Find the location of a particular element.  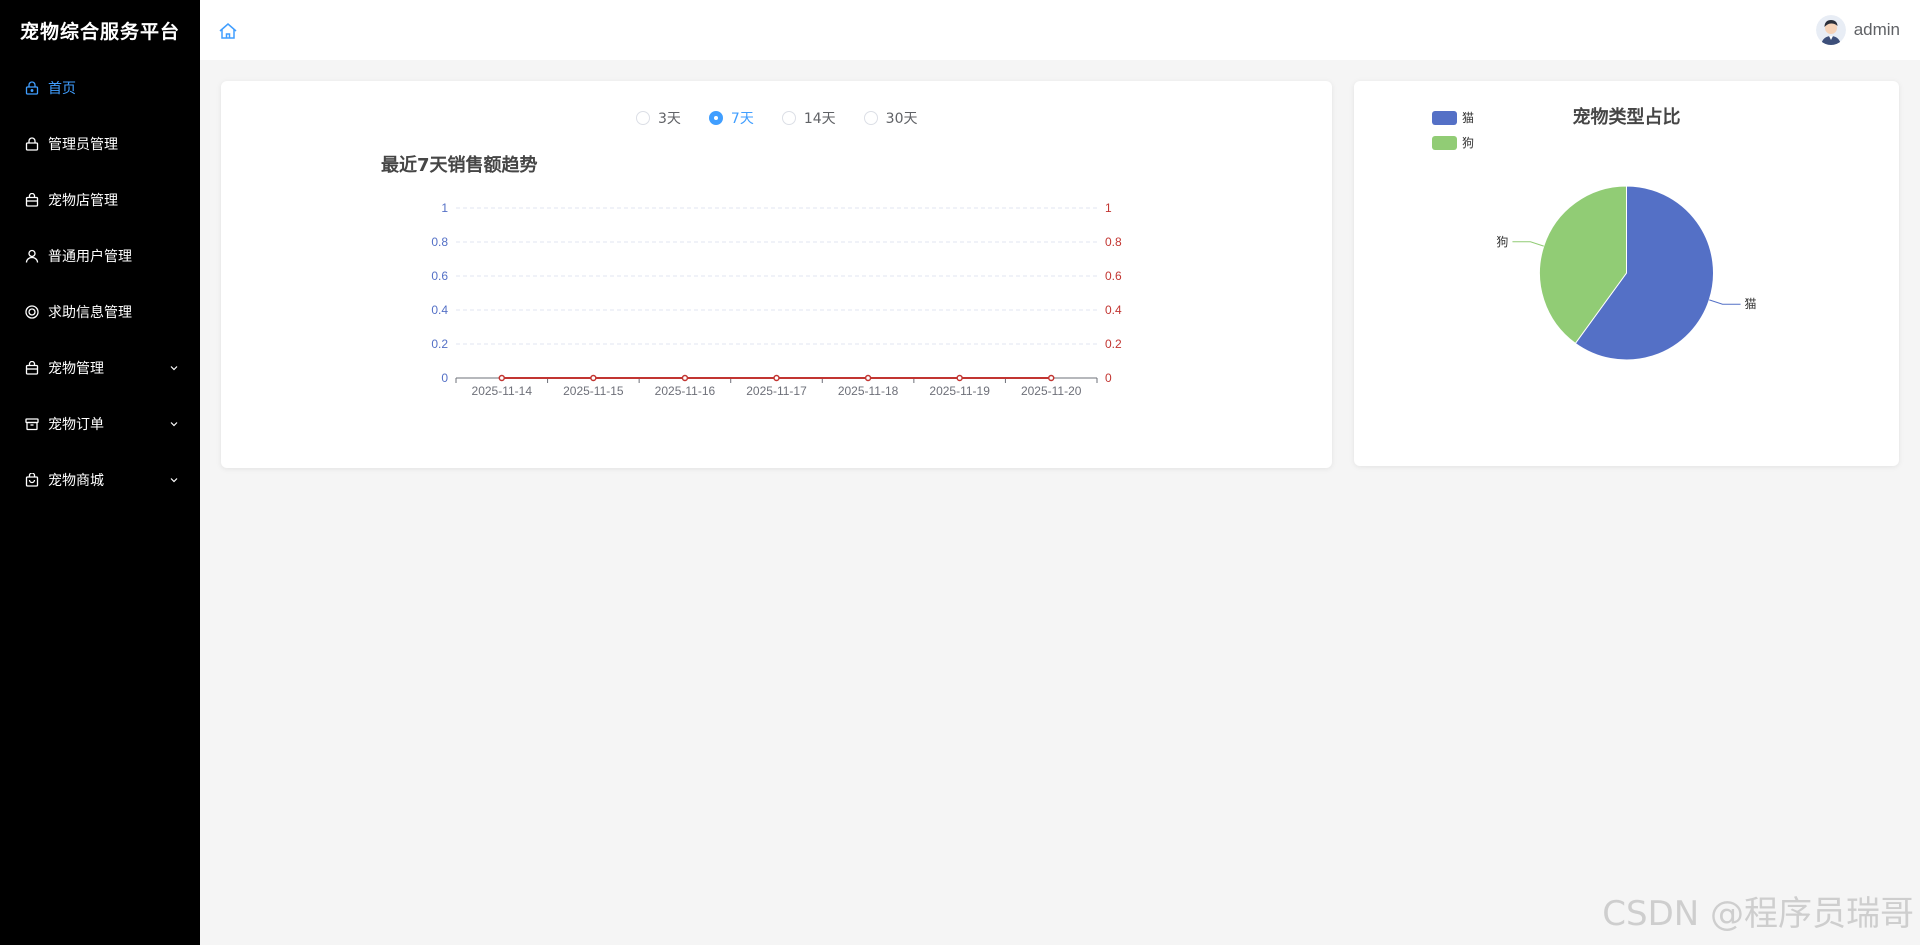

user-icon is located at coordinates (32, 256).